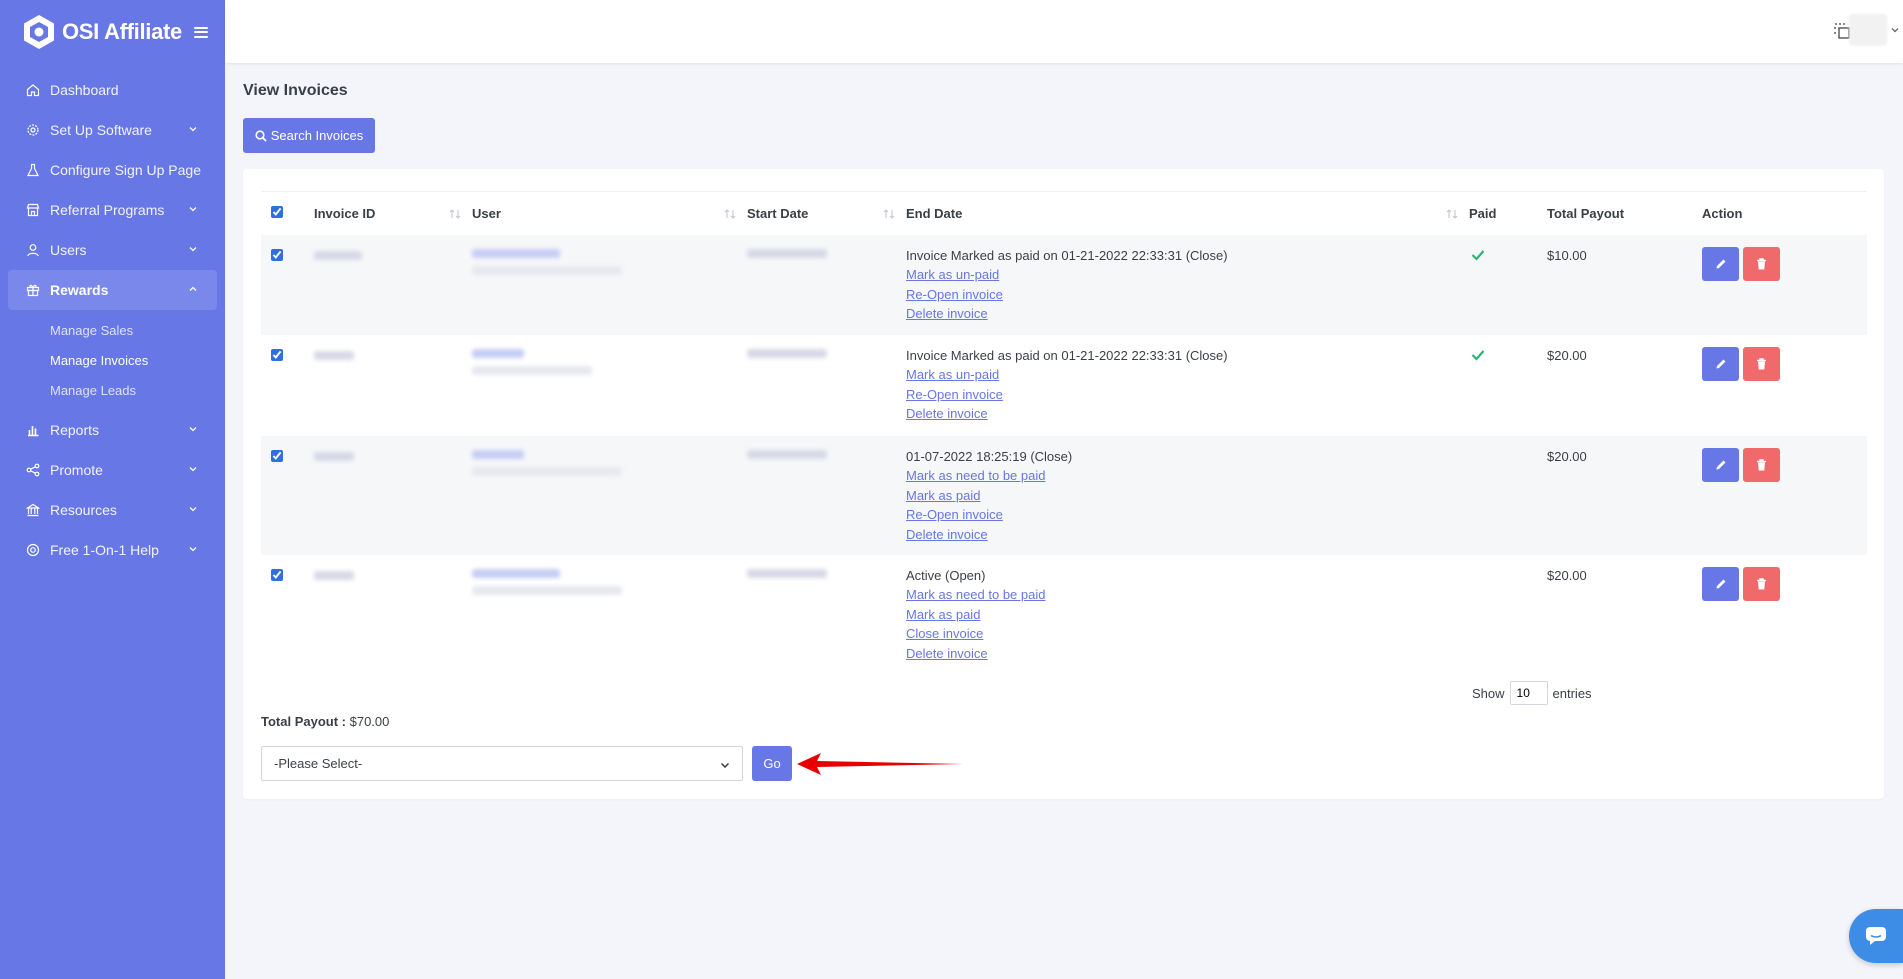  I want to click on page-title: View Invoices, so click(295, 90).